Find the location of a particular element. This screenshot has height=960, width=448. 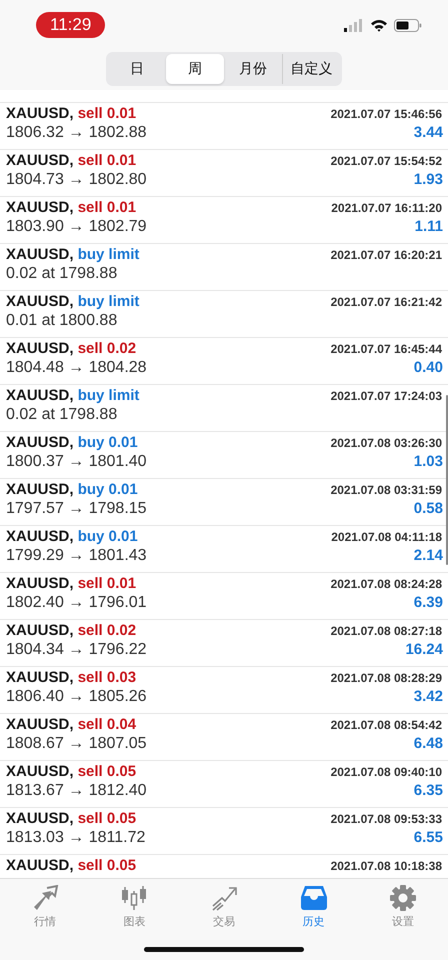

order-prices: 1808.67 → 1807.05 is located at coordinates (76, 744).